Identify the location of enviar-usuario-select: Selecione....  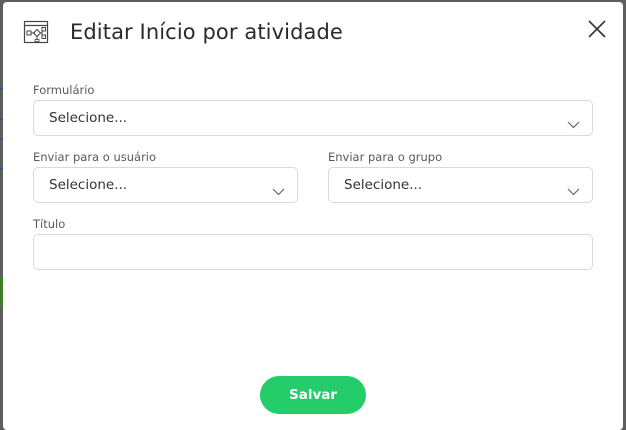
(165, 185).